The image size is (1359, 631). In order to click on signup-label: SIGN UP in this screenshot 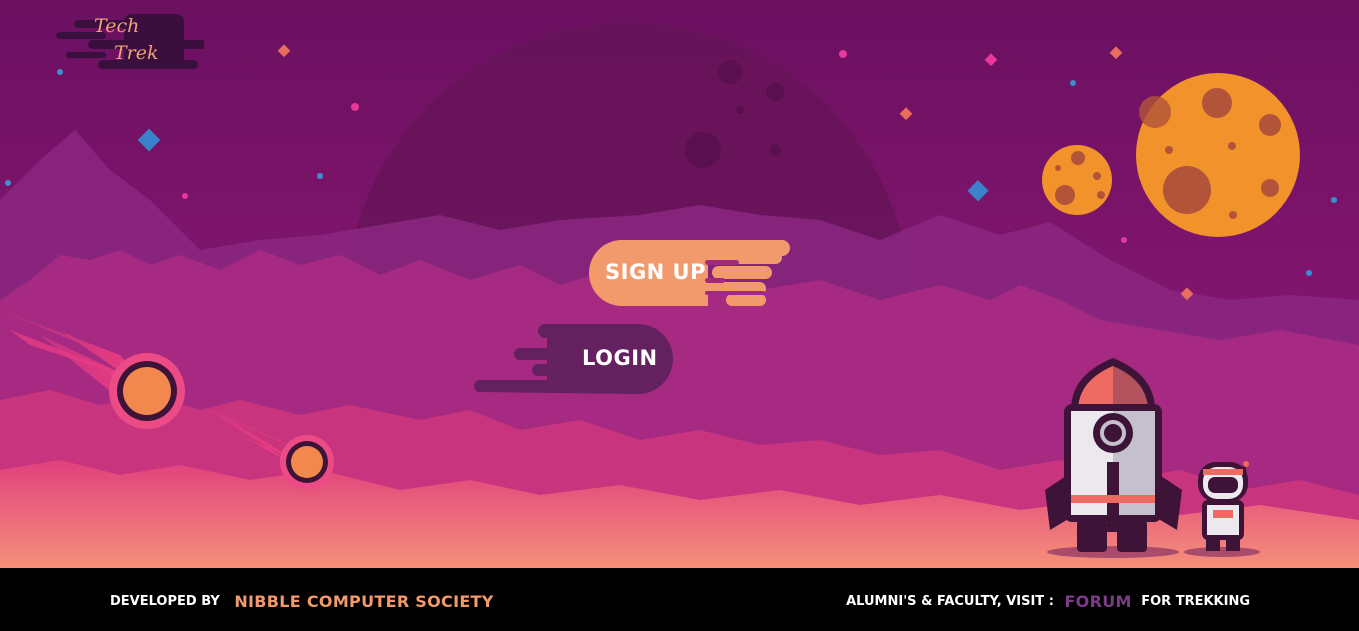, I will do `click(656, 272)`.